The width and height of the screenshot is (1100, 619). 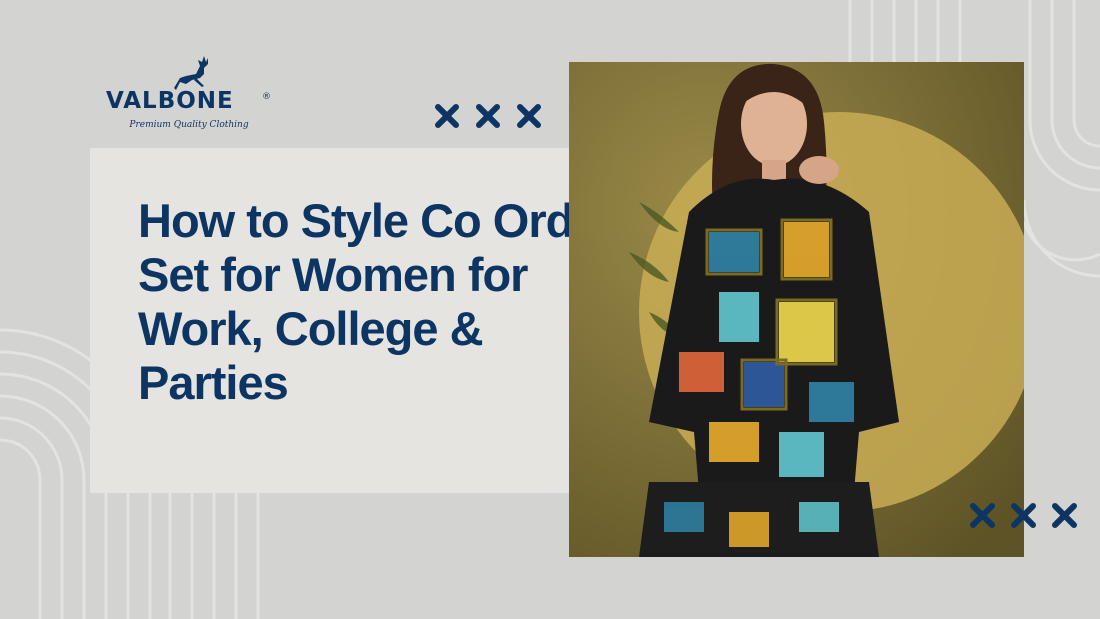 I want to click on deer-icon, so click(x=191, y=73).